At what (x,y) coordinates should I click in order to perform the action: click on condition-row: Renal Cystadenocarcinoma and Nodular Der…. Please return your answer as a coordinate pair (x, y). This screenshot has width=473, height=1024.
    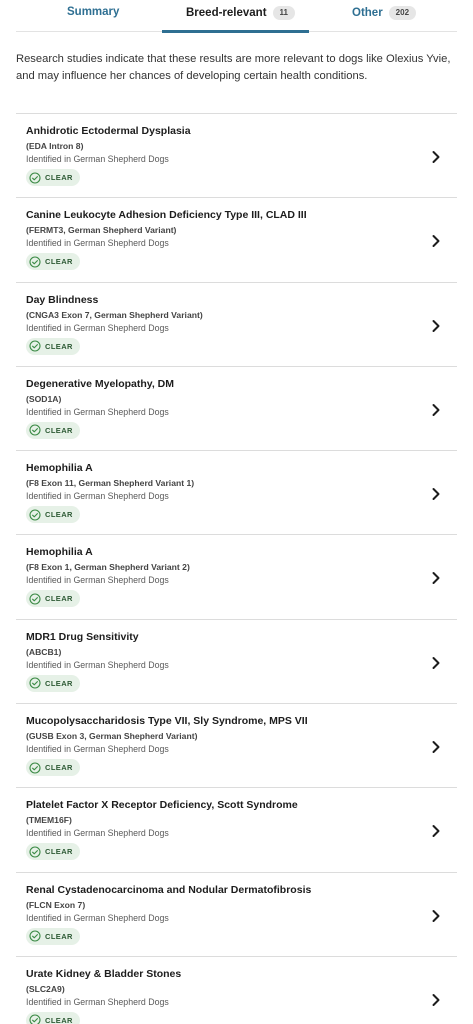
    Looking at the image, I should click on (236, 915).